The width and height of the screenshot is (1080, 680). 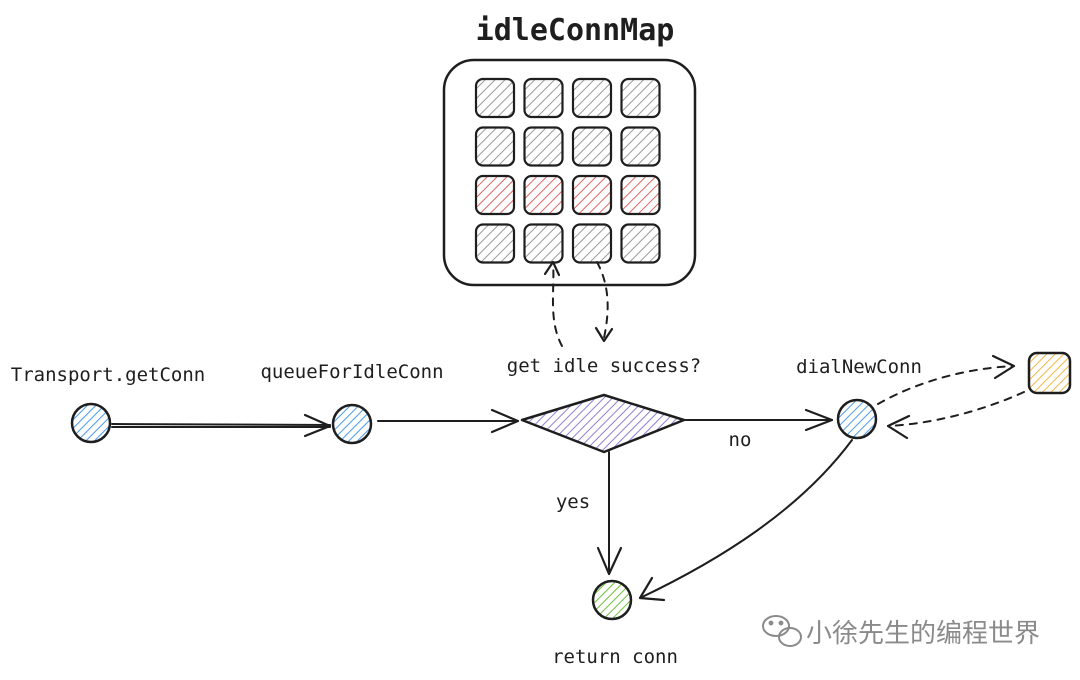 What do you see at coordinates (108, 375) in the screenshot?
I see `get-conn-label: Transport.getConn` at bounding box center [108, 375].